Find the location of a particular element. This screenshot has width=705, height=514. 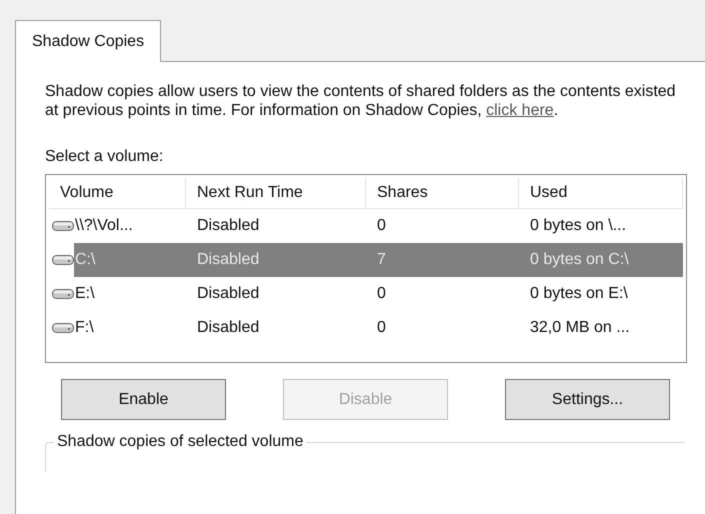

table-cell-text: 0 bytes on E:\ is located at coordinates (579, 294).